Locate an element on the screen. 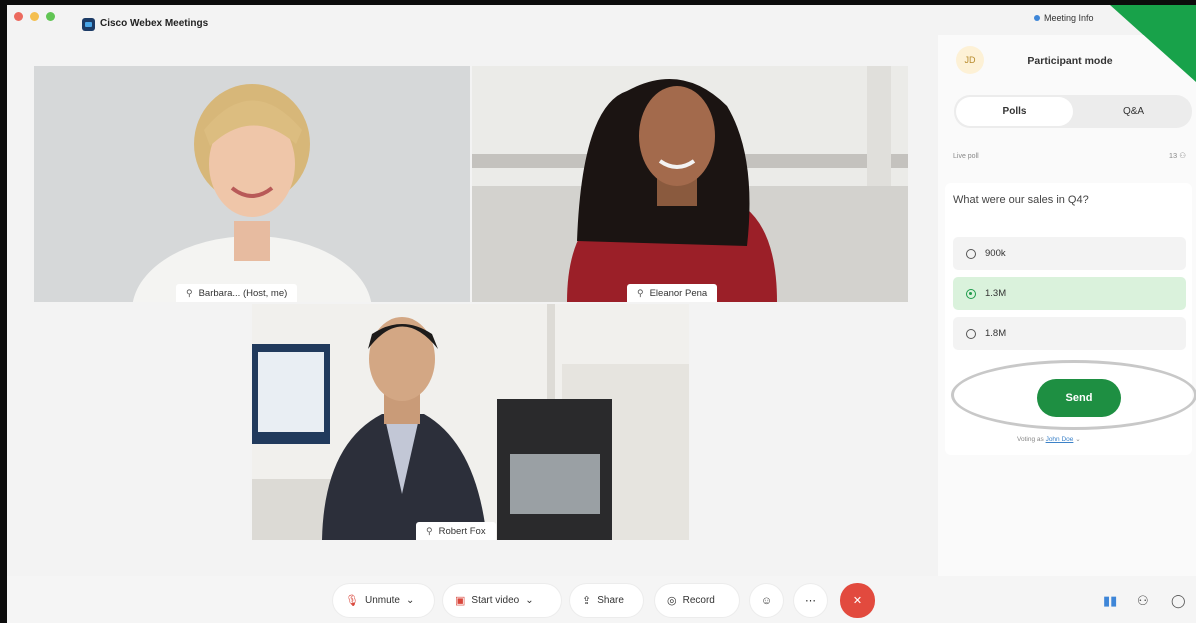  title-bar: Cisco Webex Meetings Meeting Info is located at coordinates (601, 20).